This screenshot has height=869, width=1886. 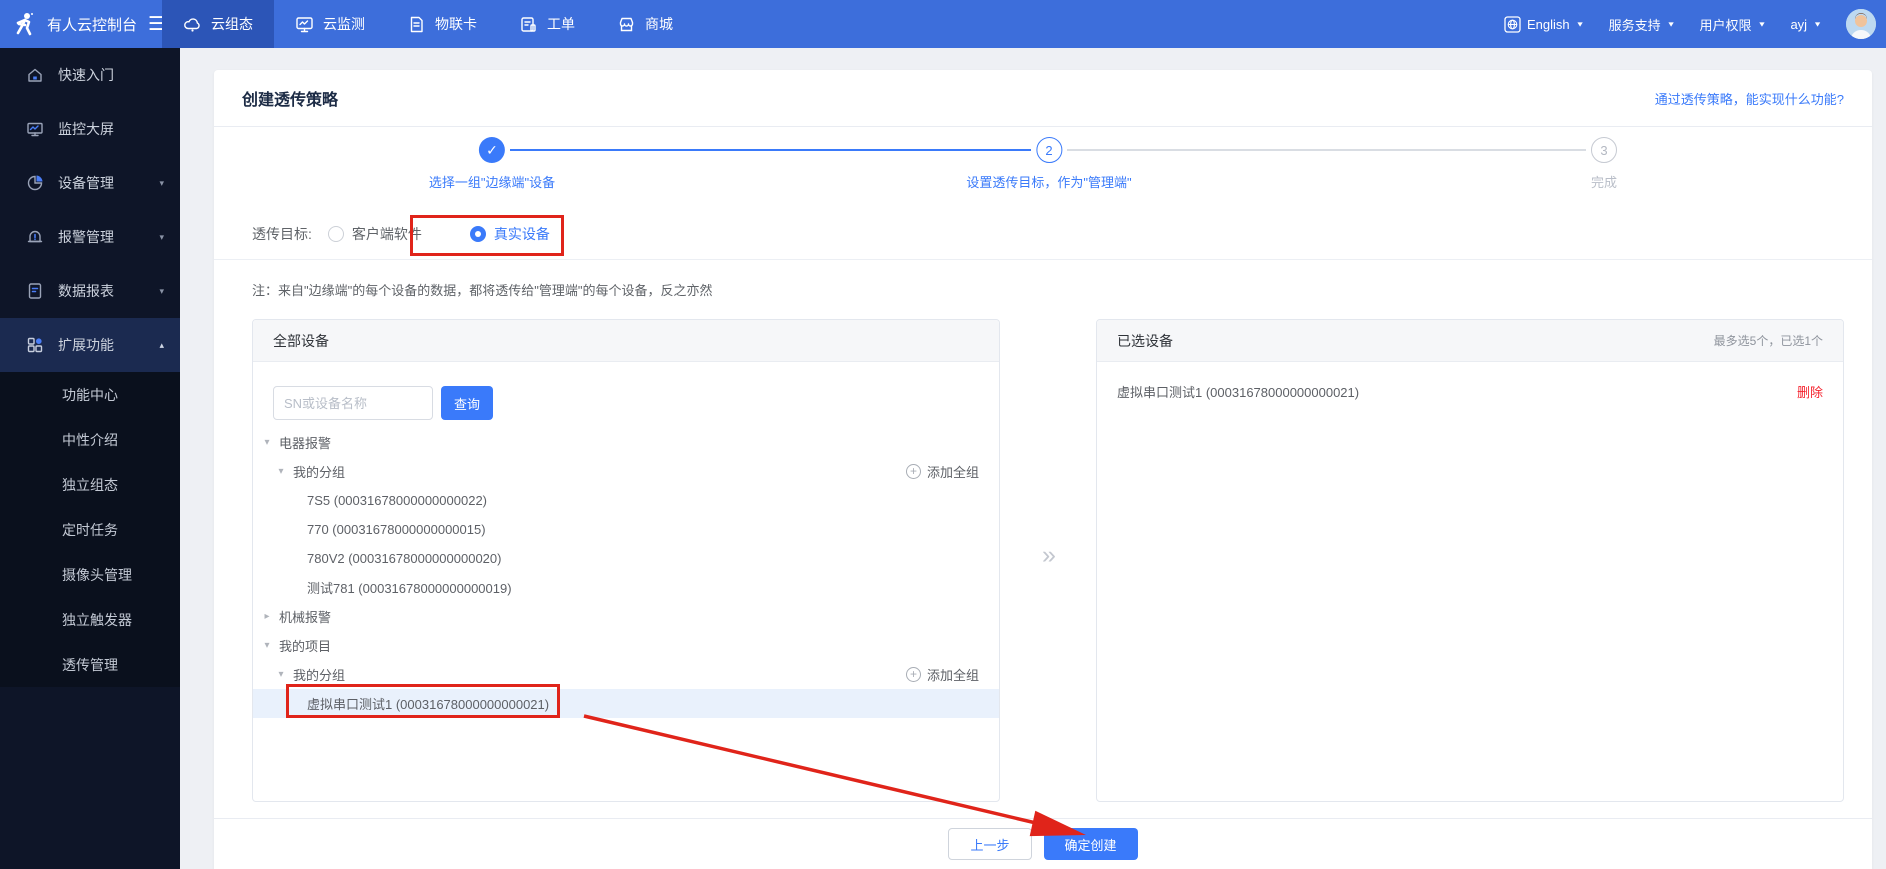 I want to click on tree-group-row: ▾ 我的项目, so click(x=626, y=645).